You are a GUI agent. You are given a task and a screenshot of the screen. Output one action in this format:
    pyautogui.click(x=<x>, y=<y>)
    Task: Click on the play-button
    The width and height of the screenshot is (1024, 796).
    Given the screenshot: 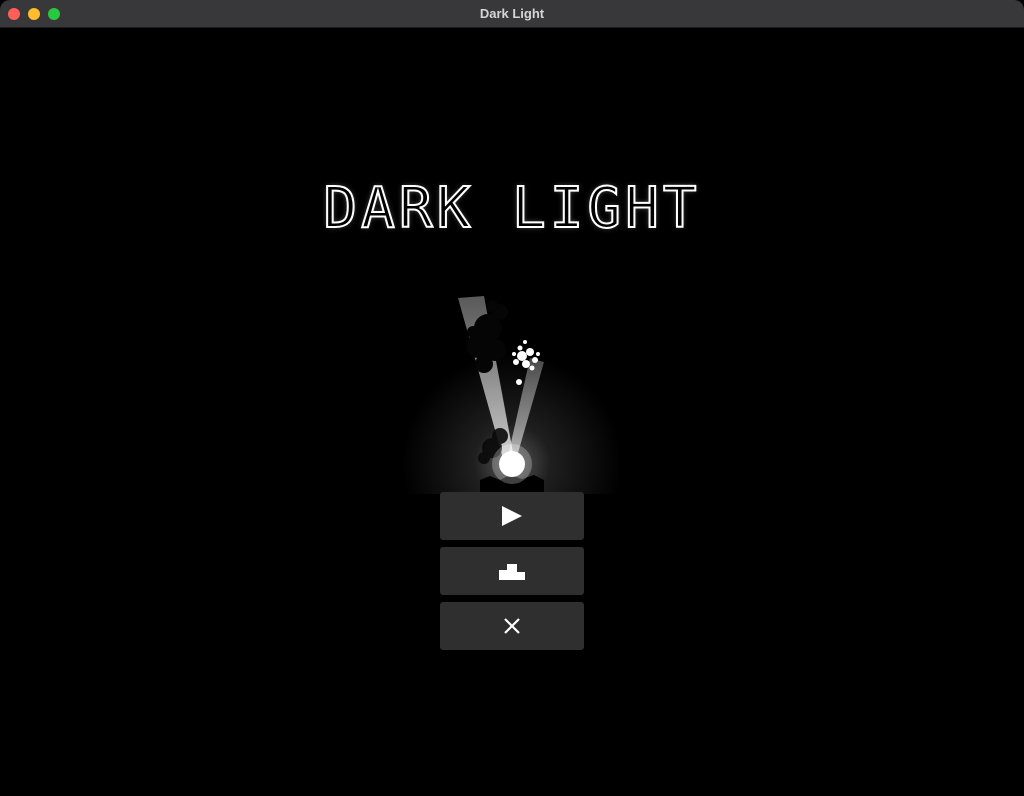 What is the action you would take?
    pyautogui.click(x=512, y=516)
    